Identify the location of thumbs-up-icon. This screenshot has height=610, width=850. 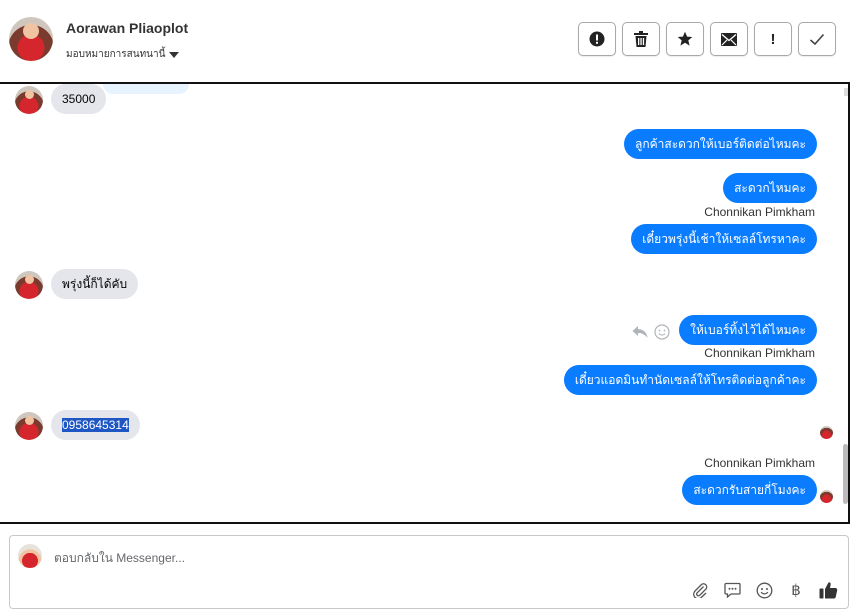
(828, 590).